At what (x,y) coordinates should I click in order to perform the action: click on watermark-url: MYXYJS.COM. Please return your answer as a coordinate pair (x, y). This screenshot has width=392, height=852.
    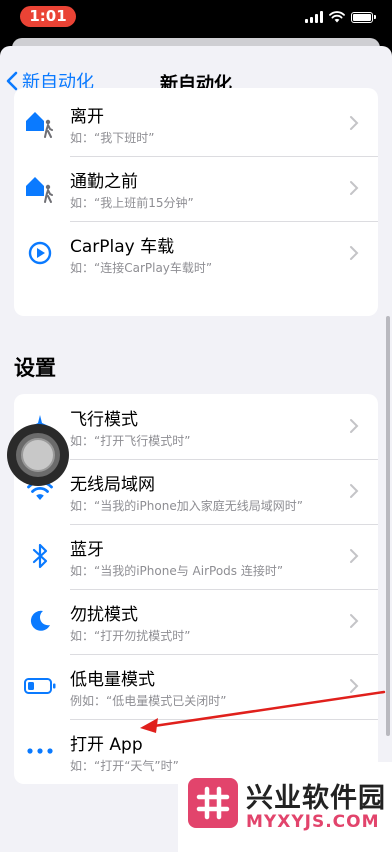
    Looking at the image, I should click on (313, 822).